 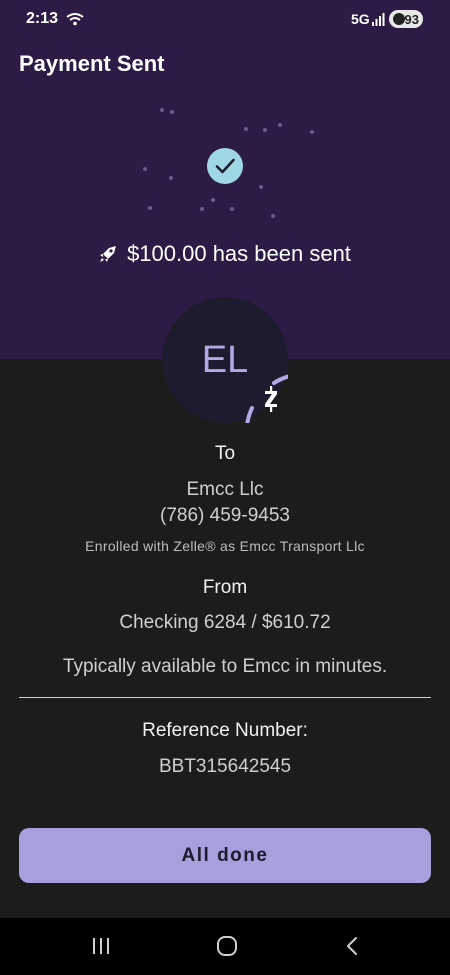 I want to click on zelle-icon, so click(x=271, y=399).